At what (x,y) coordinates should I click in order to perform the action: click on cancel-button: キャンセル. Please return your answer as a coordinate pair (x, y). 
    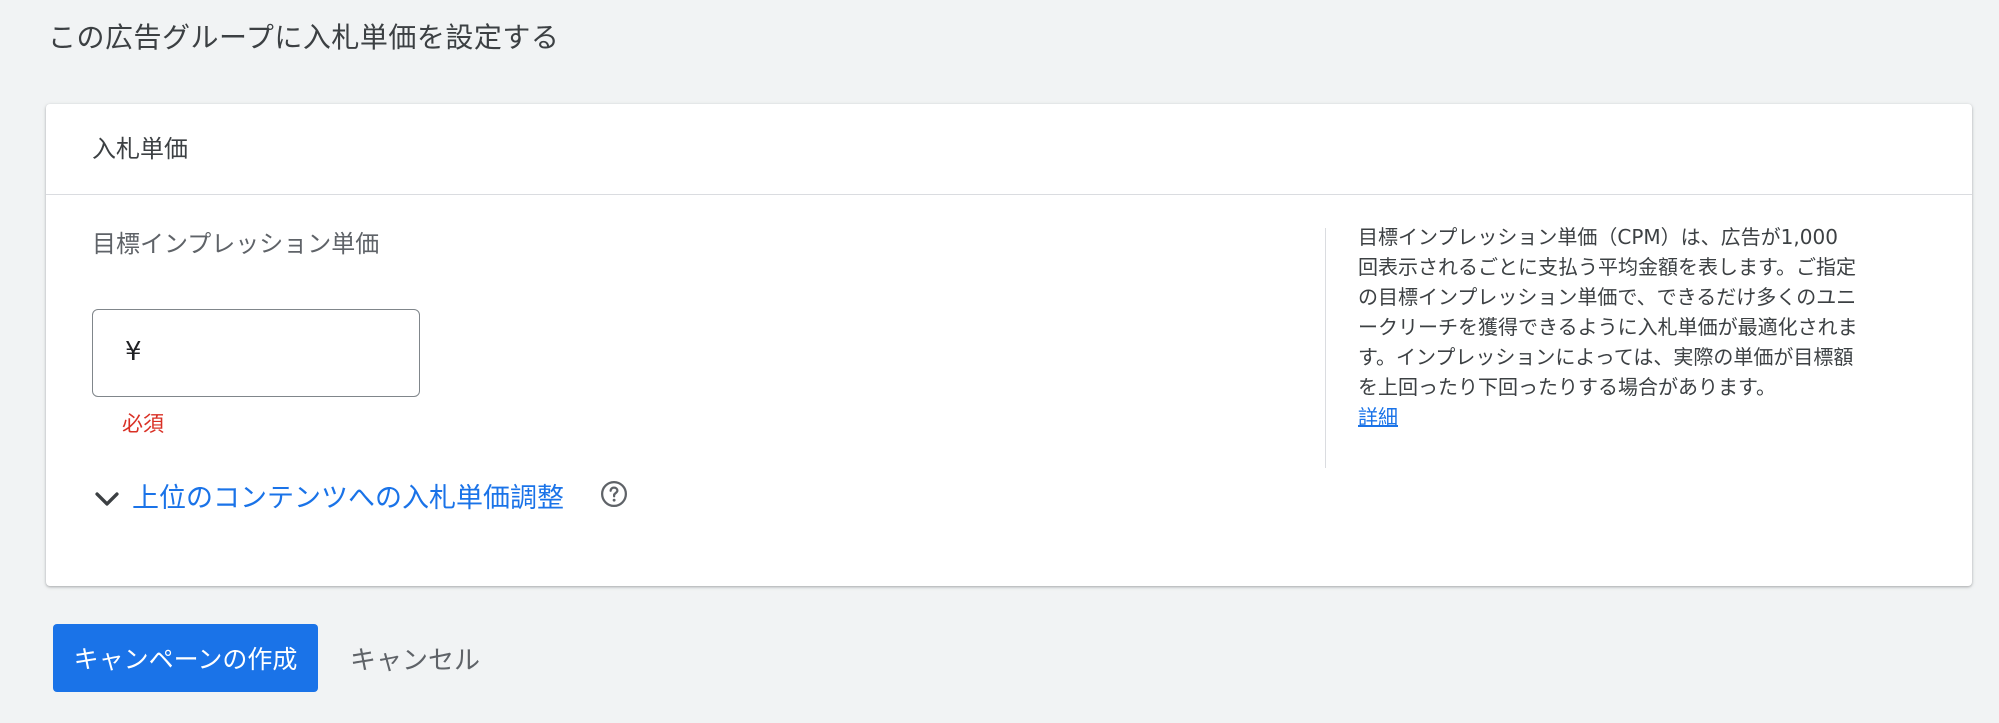
    Looking at the image, I should click on (415, 658).